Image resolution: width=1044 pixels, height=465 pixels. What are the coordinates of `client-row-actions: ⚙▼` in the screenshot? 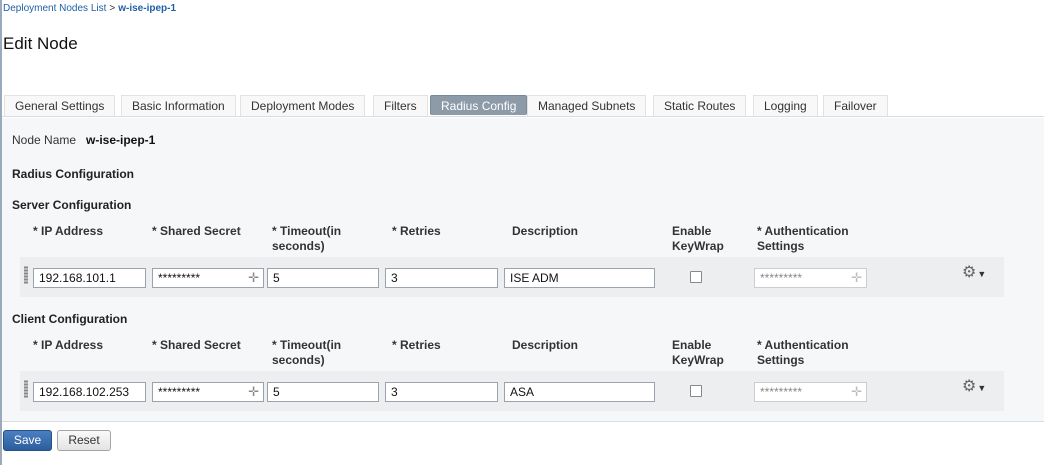 It's located at (974, 387).